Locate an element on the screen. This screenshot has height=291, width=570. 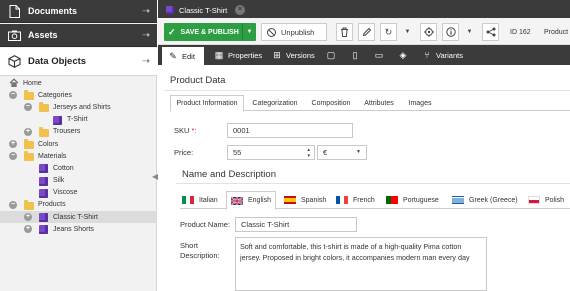
save-and-publish-button: ✓ SAVE & PUBLISH ▼ is located at coordinates (210, 32).